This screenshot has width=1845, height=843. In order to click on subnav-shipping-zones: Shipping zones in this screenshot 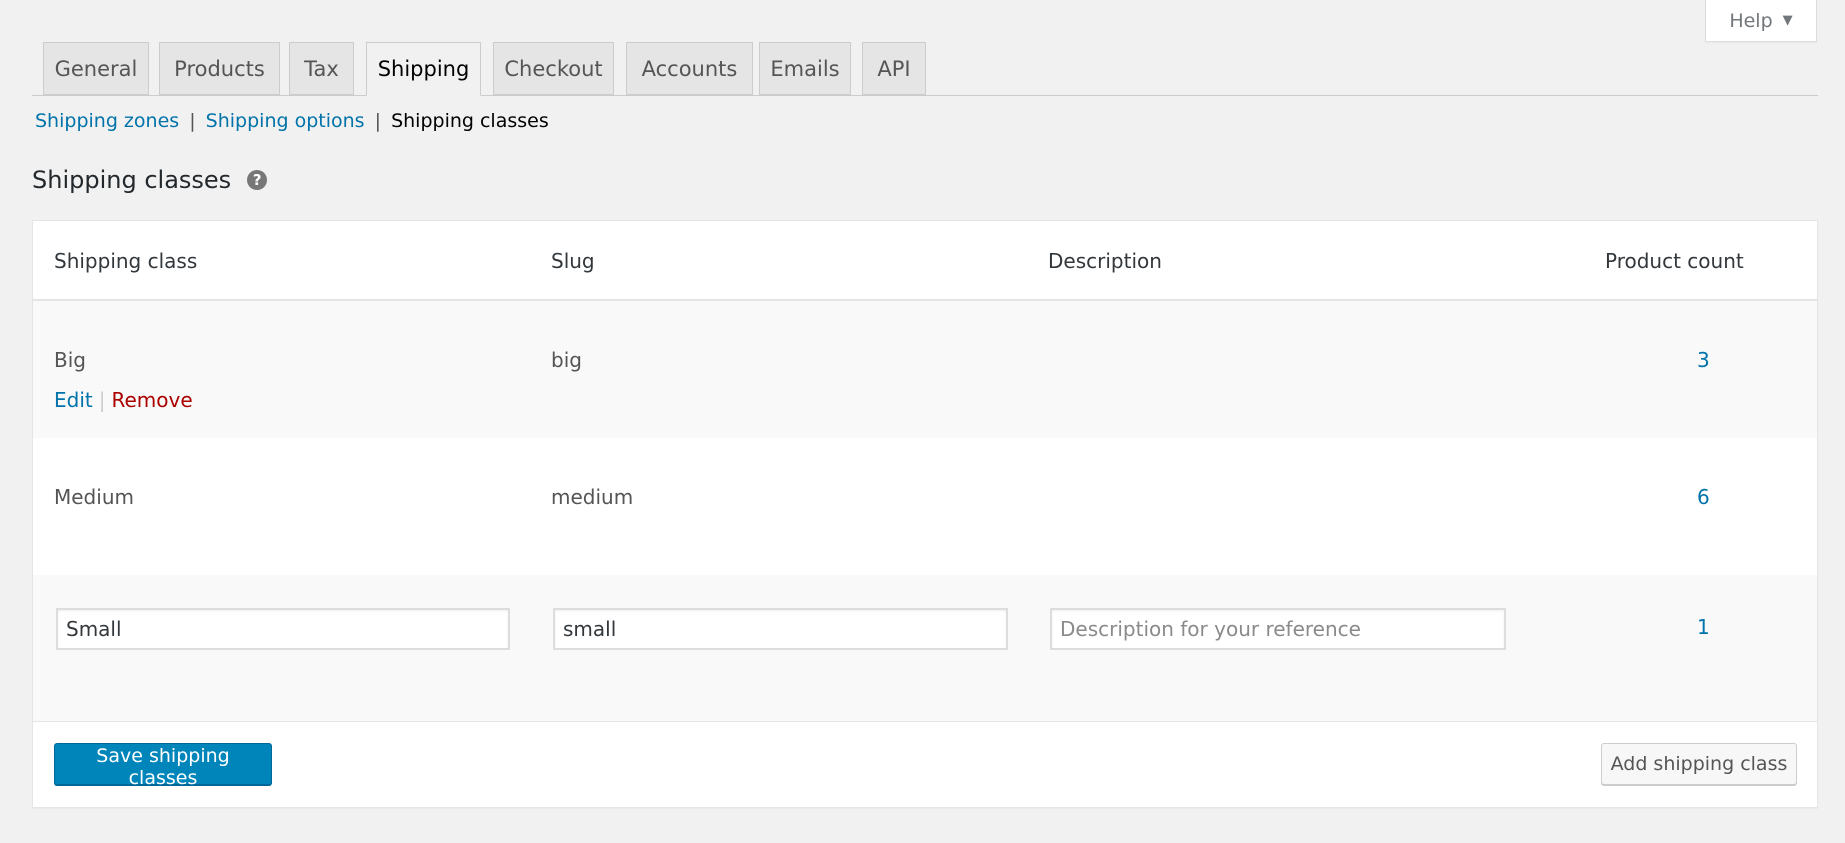, I will do `click(107, 121)`.